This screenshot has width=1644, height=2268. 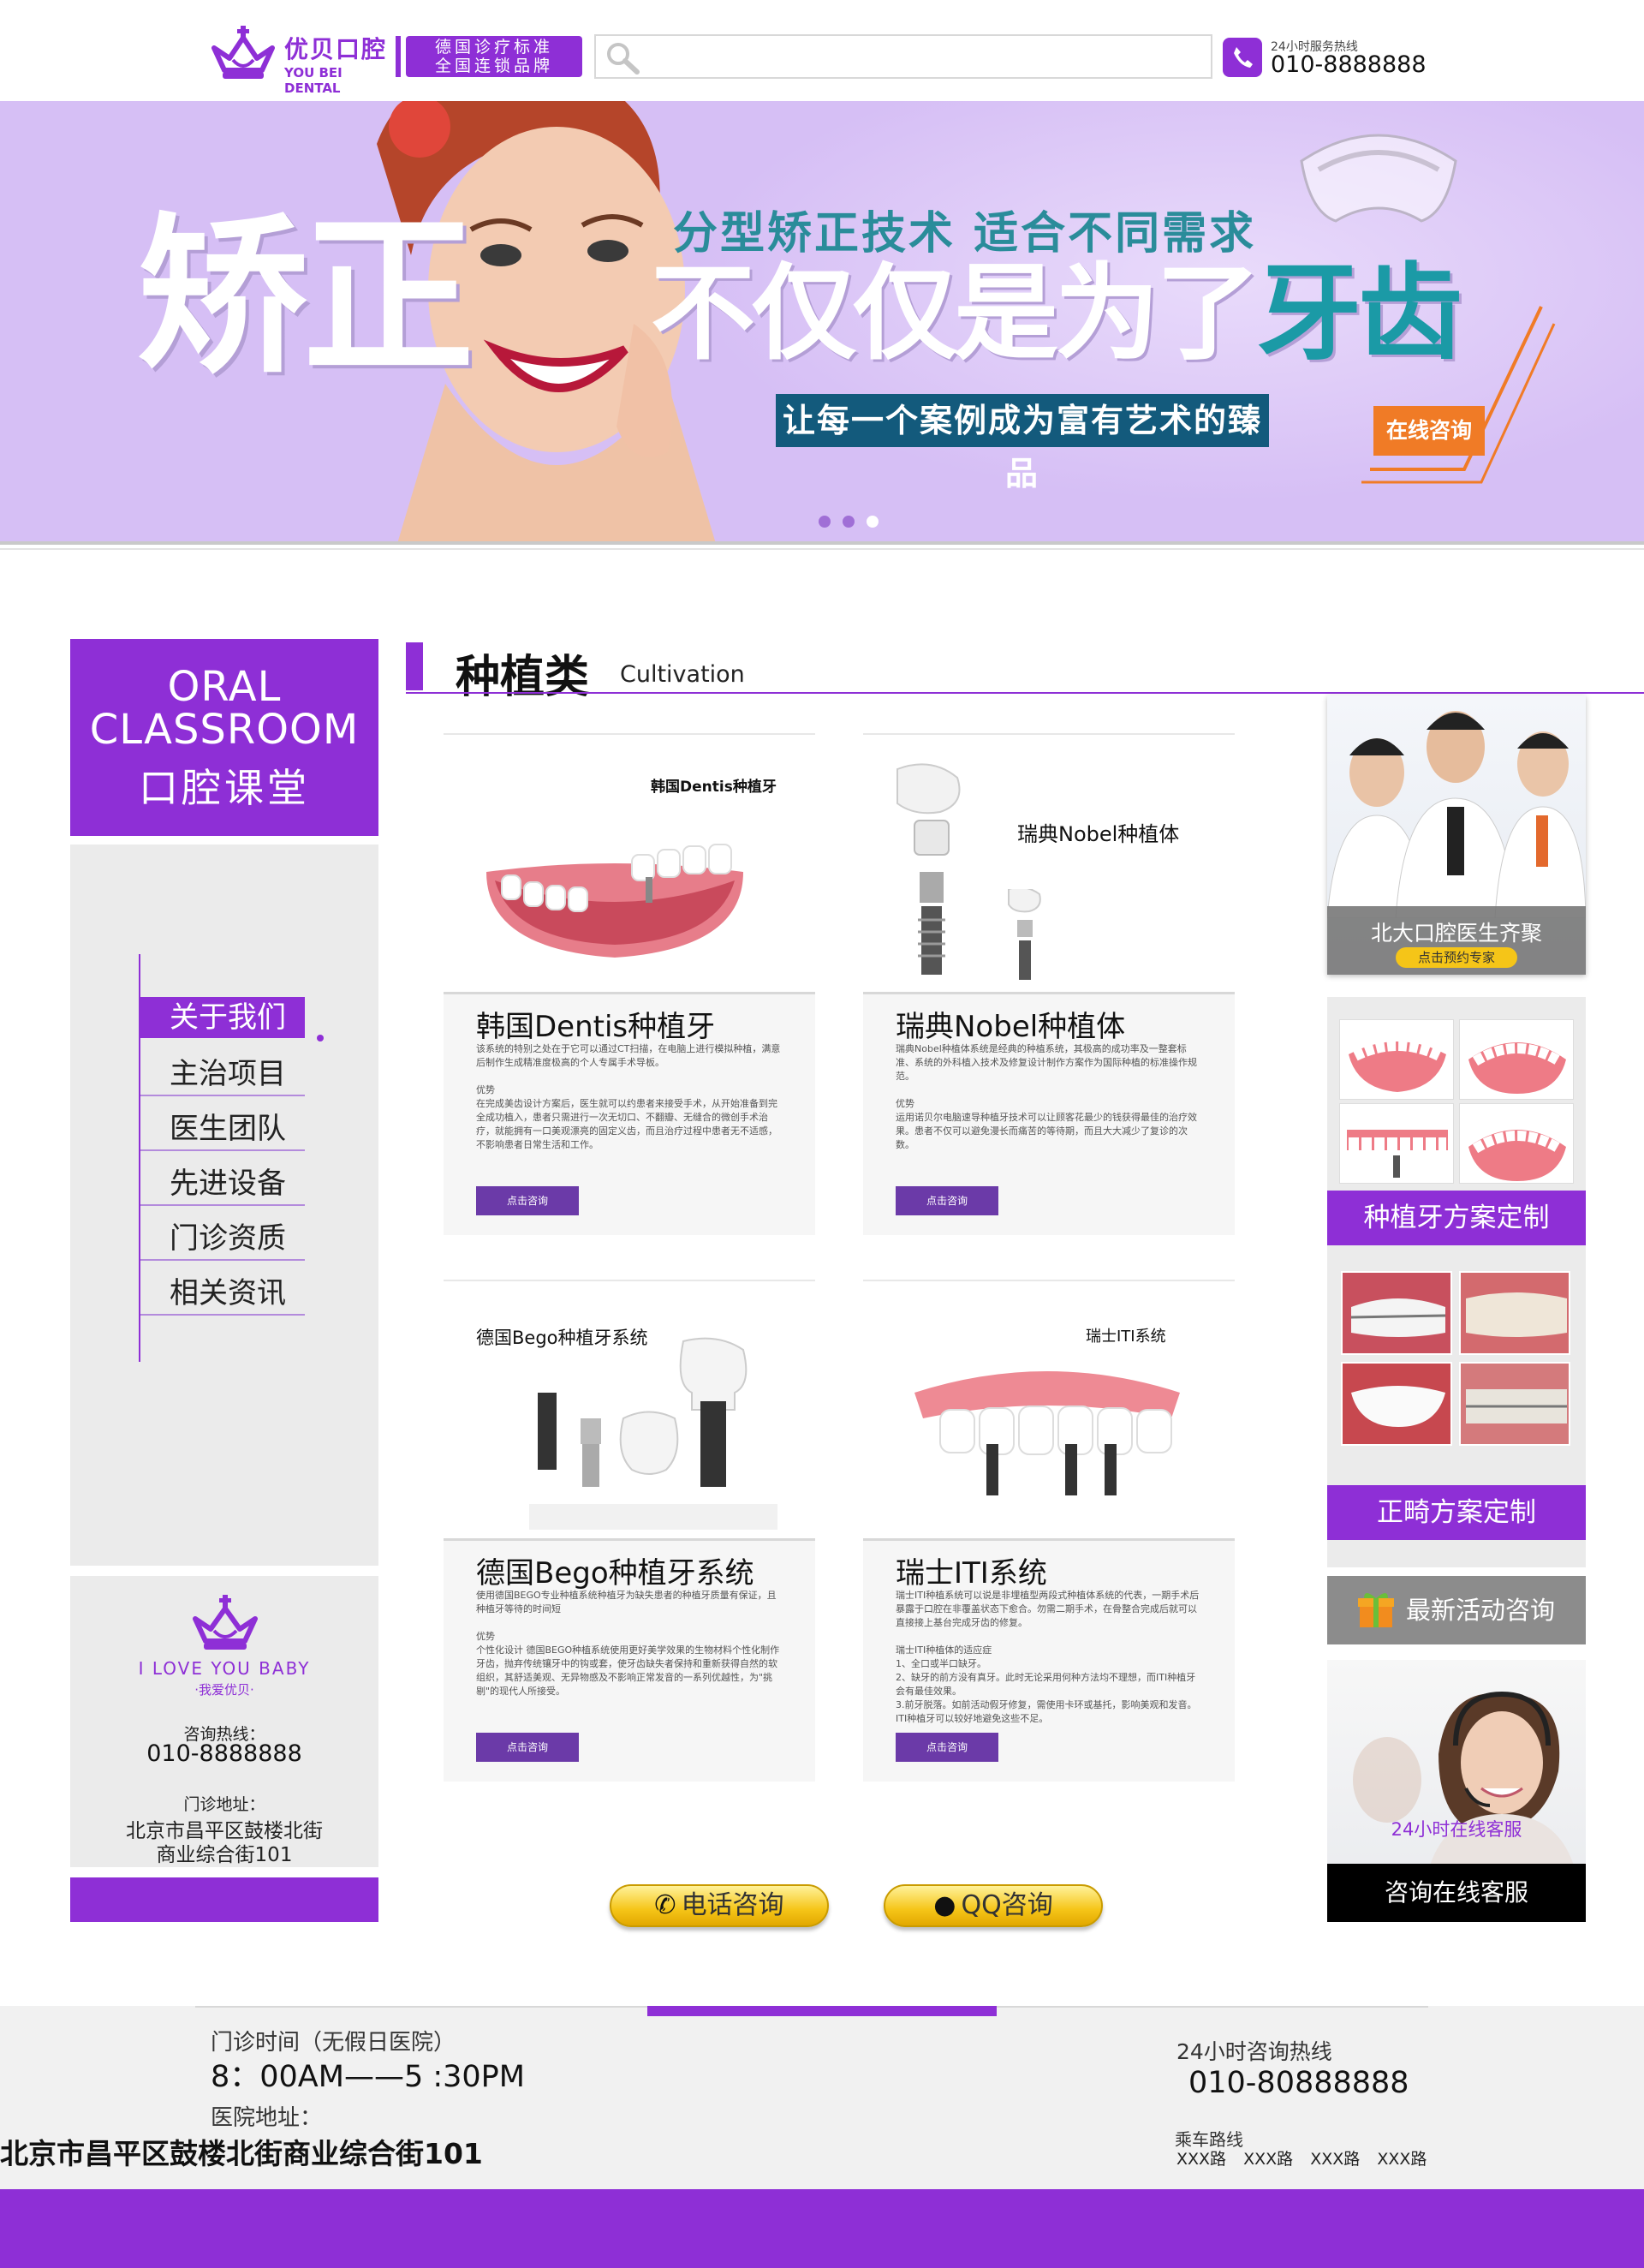 I want to click on book-expert-button: 点击预约专家, so click(x=1456, y=957).